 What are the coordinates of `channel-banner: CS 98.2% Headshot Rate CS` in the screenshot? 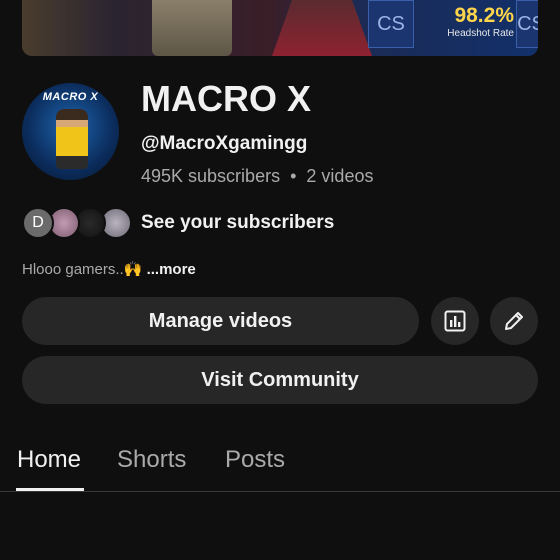 It's located at (280, 28).